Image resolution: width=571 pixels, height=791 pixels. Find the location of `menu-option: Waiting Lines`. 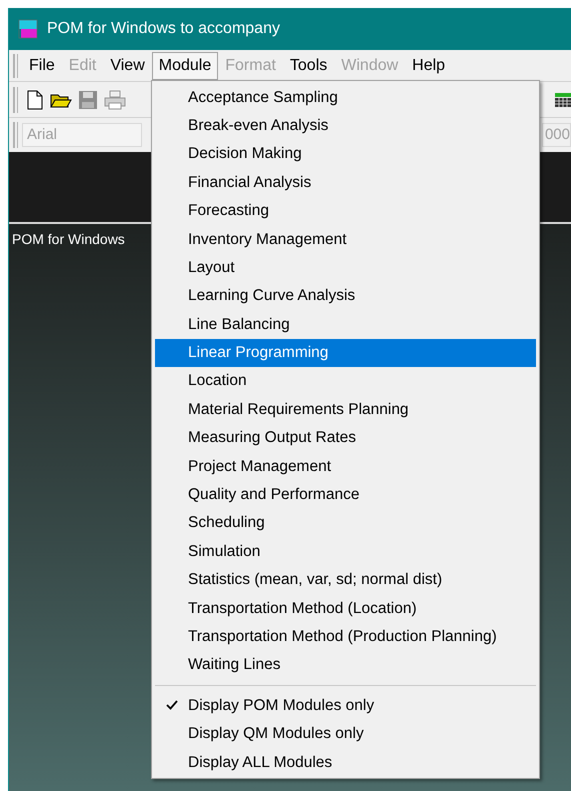

menu-option: Waiting Lines is located at coordinates (345, 665).